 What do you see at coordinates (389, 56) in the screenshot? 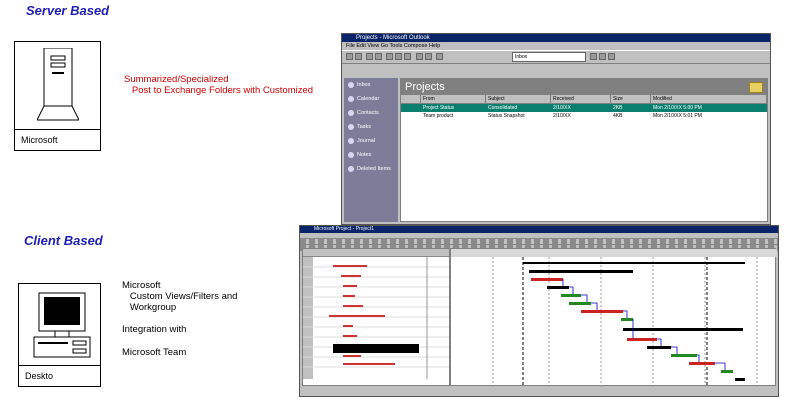
I see `reply-icon` at bounding box center [389, 56].